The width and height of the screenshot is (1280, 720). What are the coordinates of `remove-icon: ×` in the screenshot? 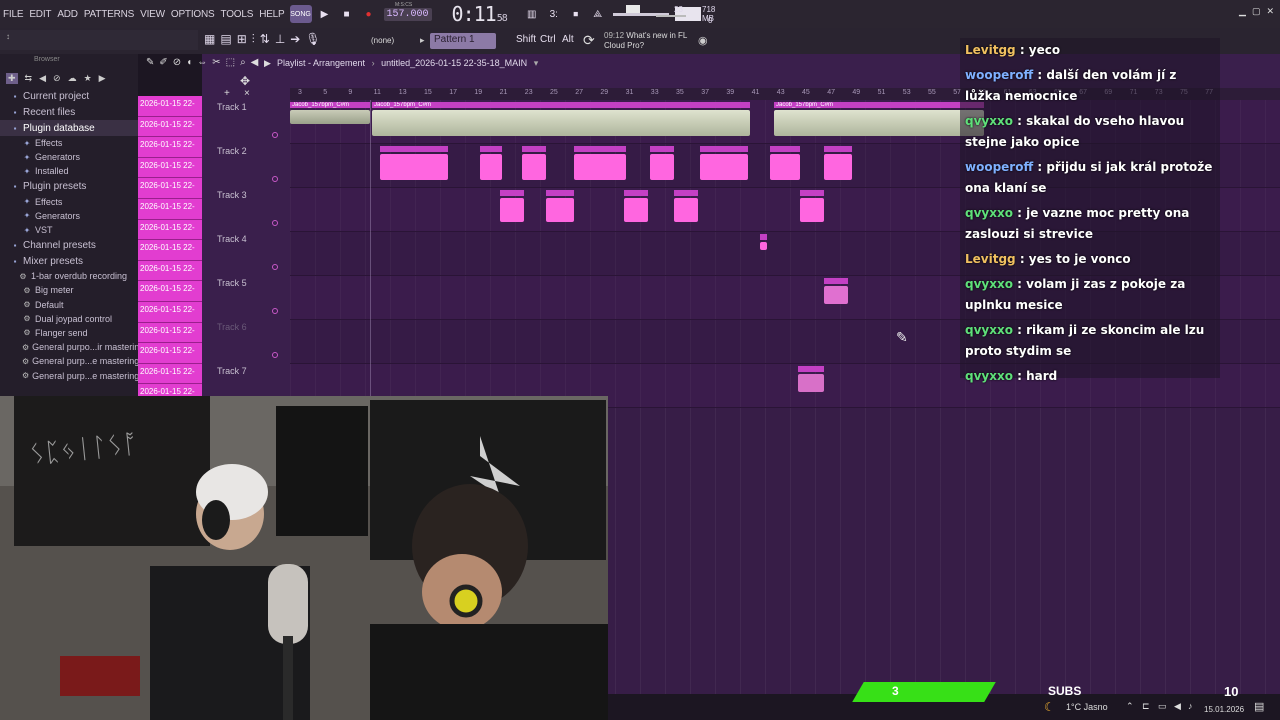 It's located at (247, 93).